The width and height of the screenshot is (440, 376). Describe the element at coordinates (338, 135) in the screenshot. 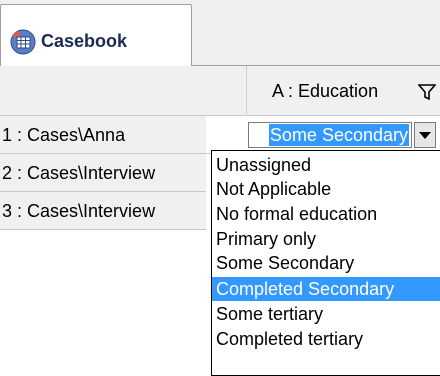

I see `combo-selected-text: Some Secondary` at that location.